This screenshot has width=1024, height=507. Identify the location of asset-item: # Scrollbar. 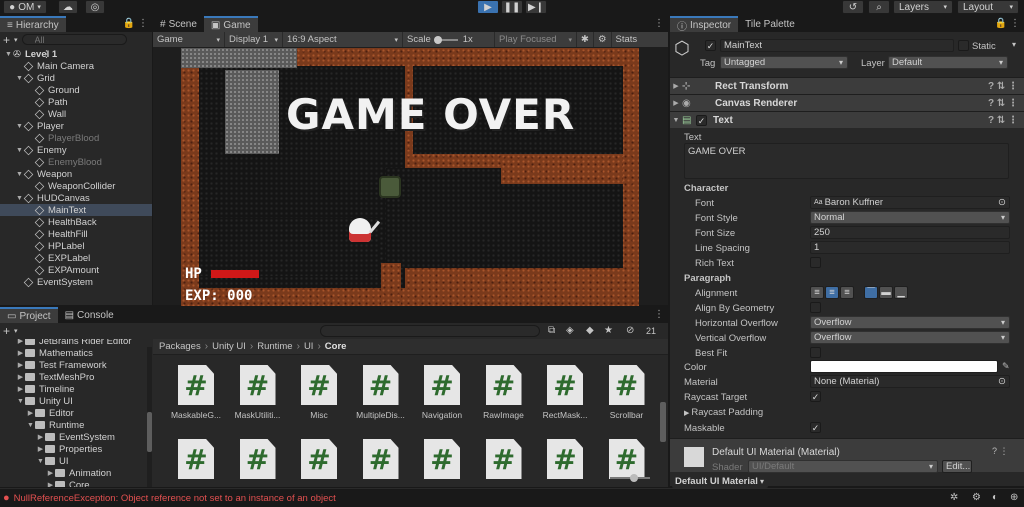
(627, 396).